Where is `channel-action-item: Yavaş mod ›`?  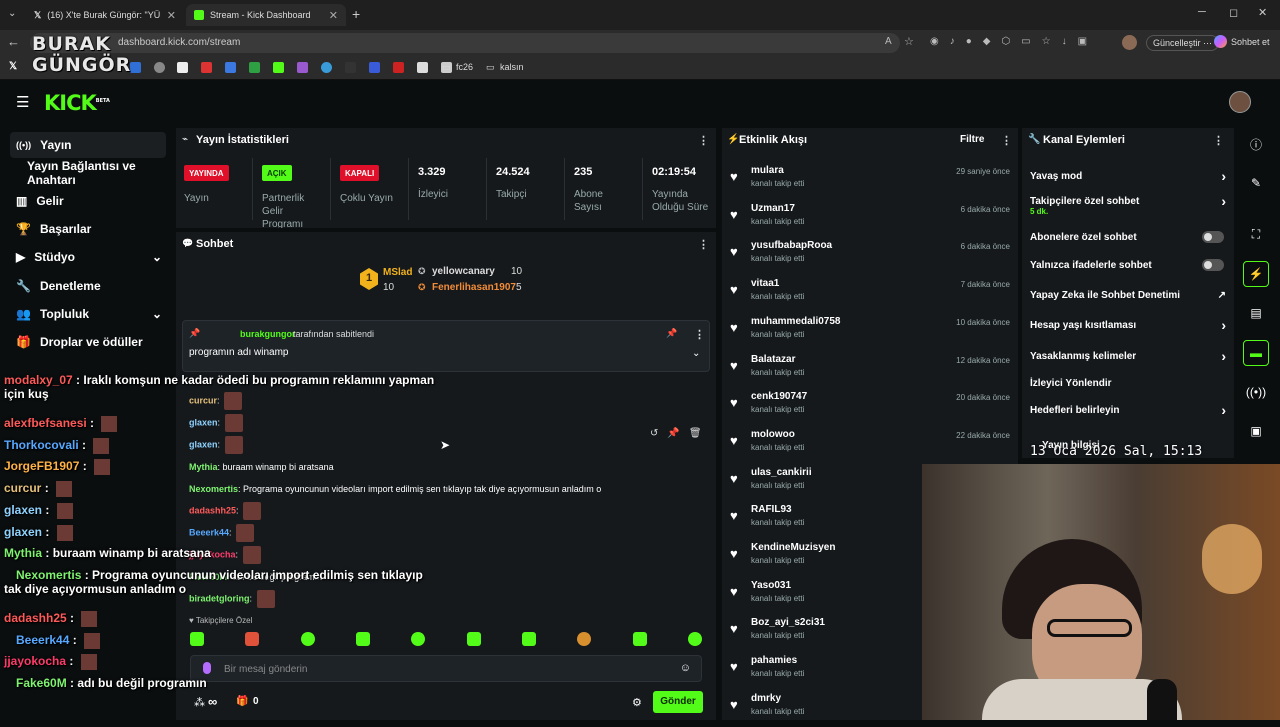 channel-action-item: Yavaş mod › is located at coordinates (1128, 176).